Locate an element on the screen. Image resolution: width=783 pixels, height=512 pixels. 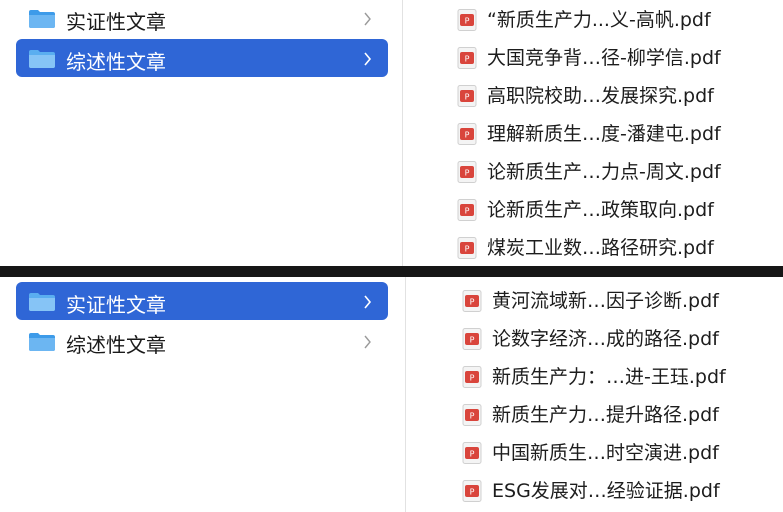
file-name: 论新质生产…力点-周文.pdf is located at coordinates (604, 172).